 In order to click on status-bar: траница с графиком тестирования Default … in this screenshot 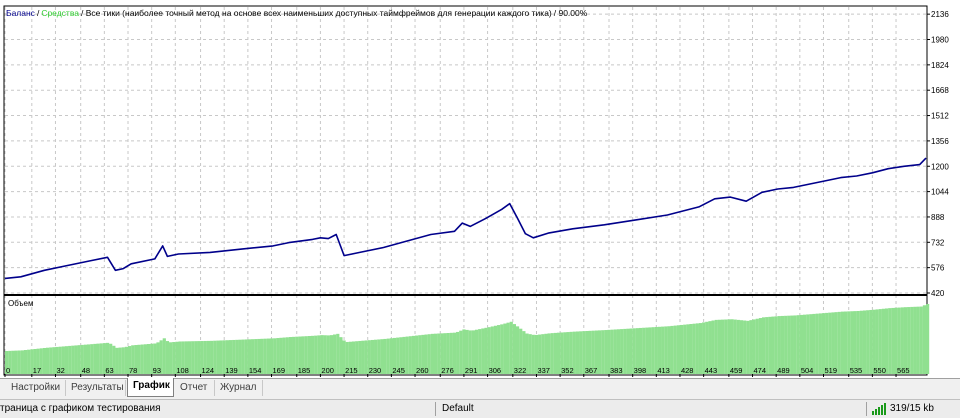, I will do `click(480, 408)`.